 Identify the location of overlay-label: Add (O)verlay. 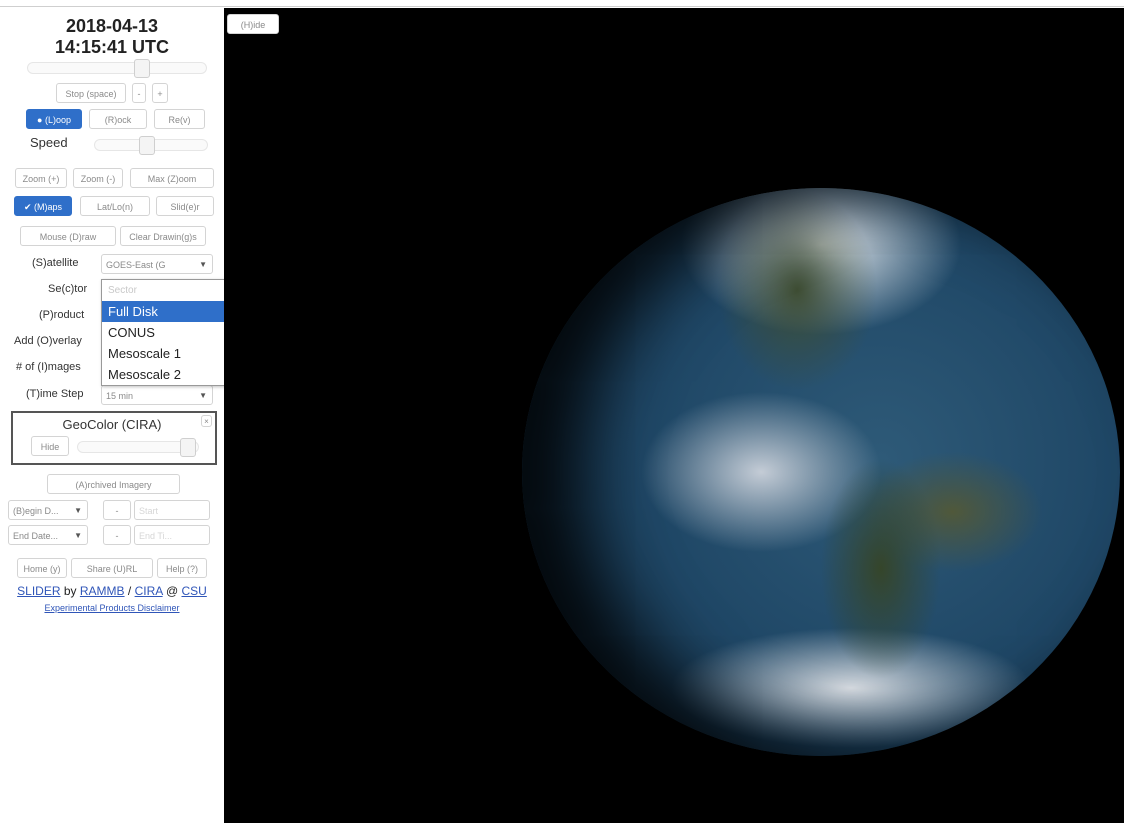
(48, 341).